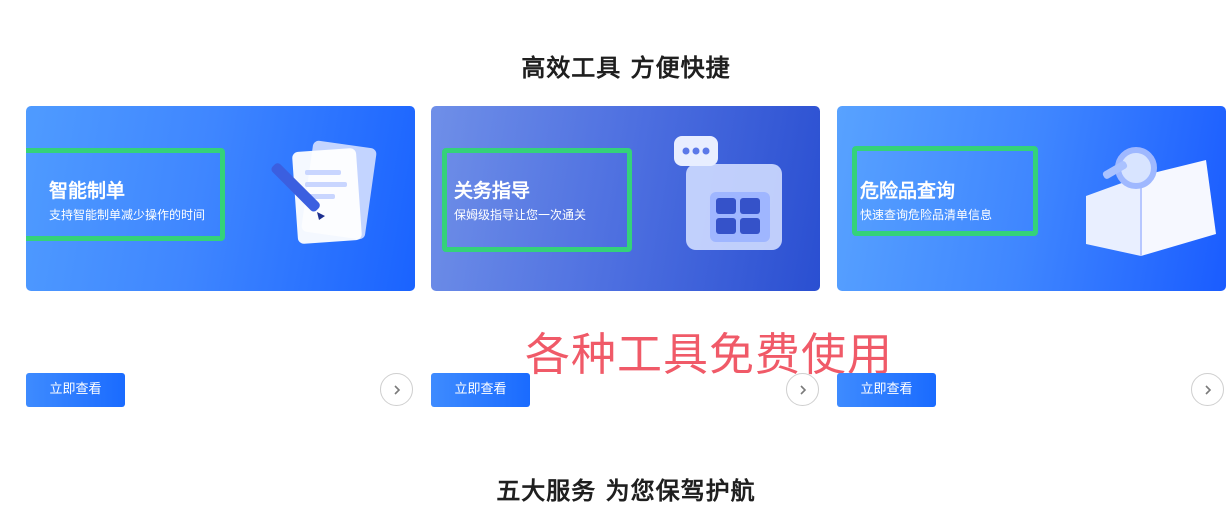 This screenshot has height=518, width=1232. What do you see at coordinates (127, 215) in the screenshot?
I see `card-description: 支持智能制单减少操作的时间` at bounding box center [127, 215].